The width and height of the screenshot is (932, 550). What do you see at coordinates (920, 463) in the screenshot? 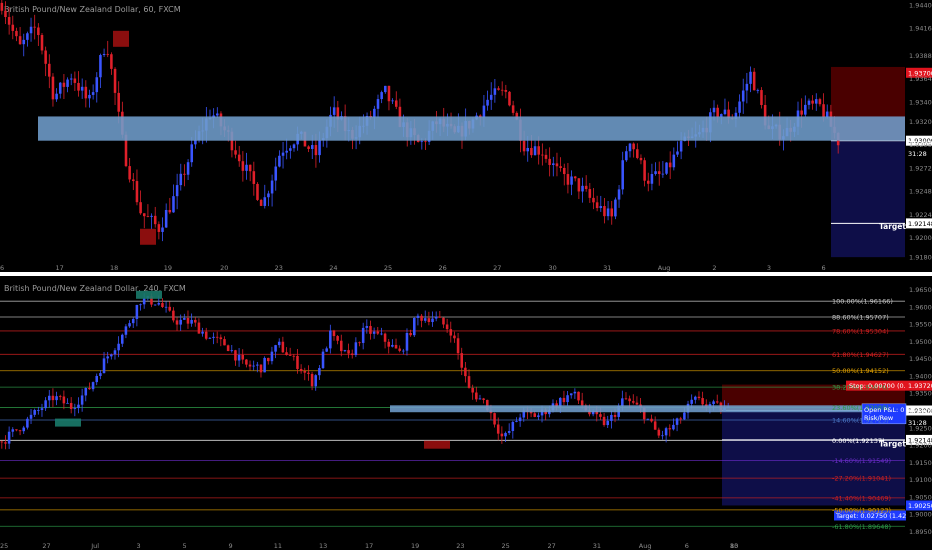
I see `y-tick-label: 1.91500` at bounding box center [920, 463].